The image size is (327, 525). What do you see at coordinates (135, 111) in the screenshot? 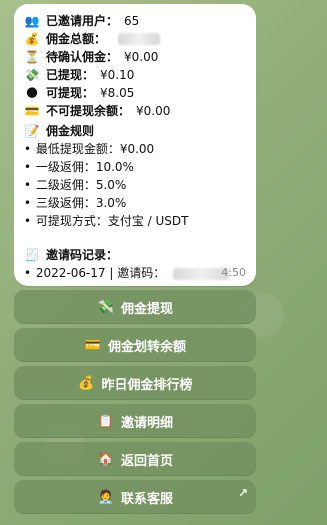
I see `non-withdrawable-row: 💳 不可提现余额： ¥0.00` at bounding box center [135, 111].